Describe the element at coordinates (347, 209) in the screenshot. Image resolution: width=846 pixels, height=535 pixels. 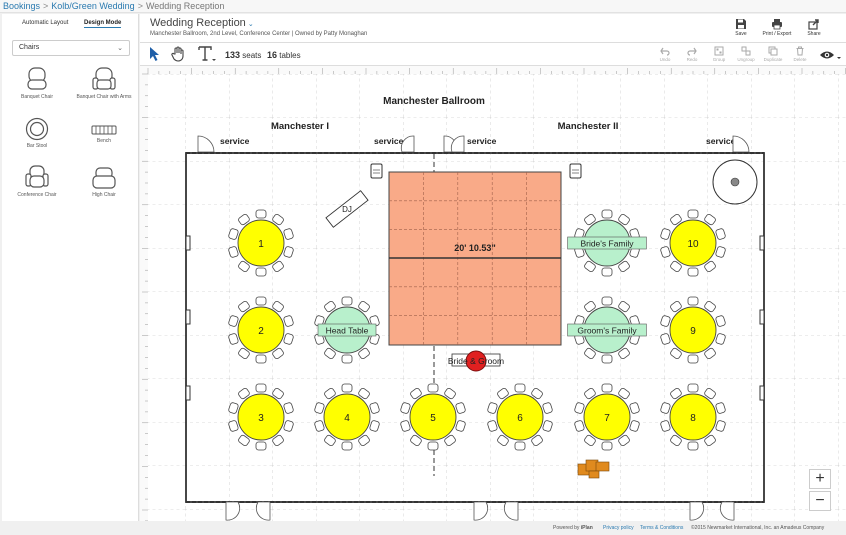
I see `dj-label: DJ` at that location.